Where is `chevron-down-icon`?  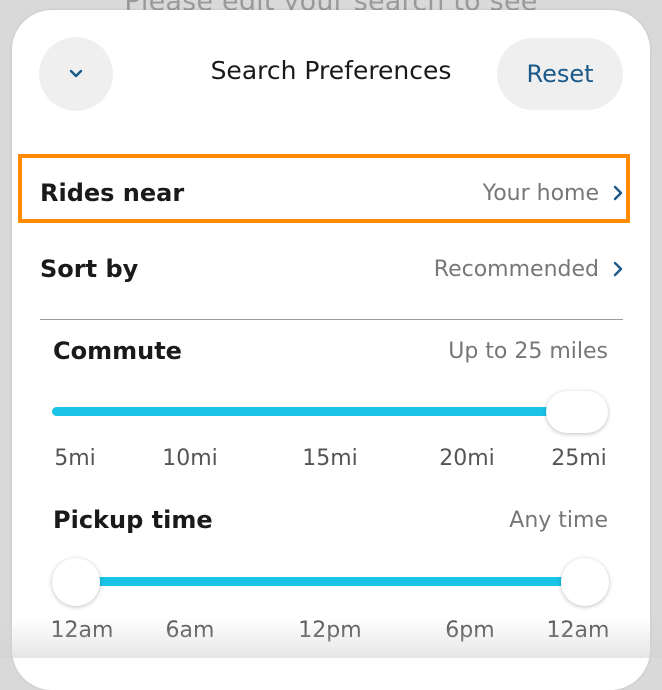
chevron-down-icon is located at coordinates (76, 73).